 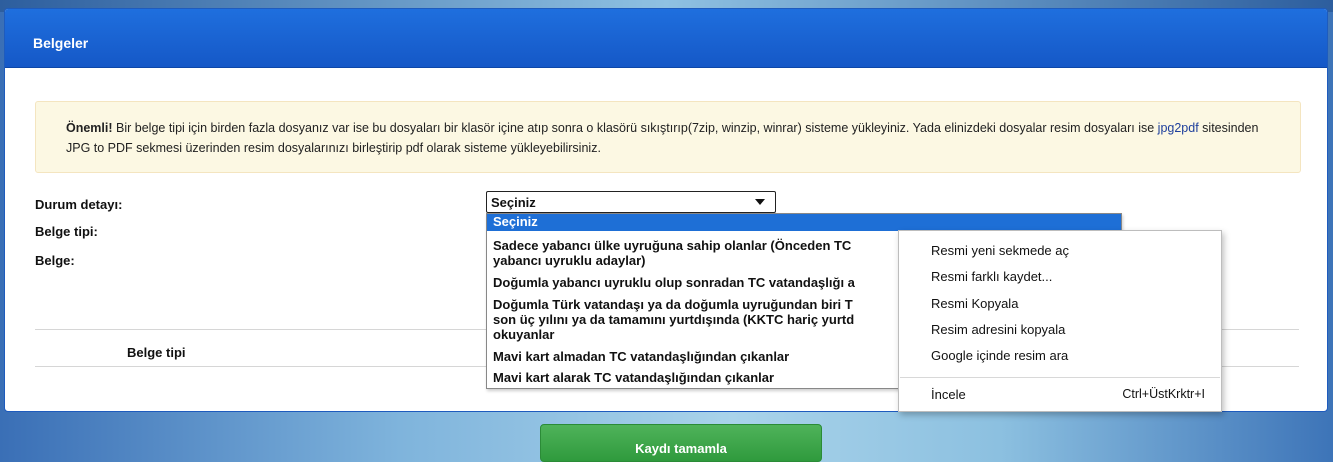 What do you see at coordinates (55, 260) in the screenshot?
I see `belge-label: Belge:` at bounding box center [55, 260].